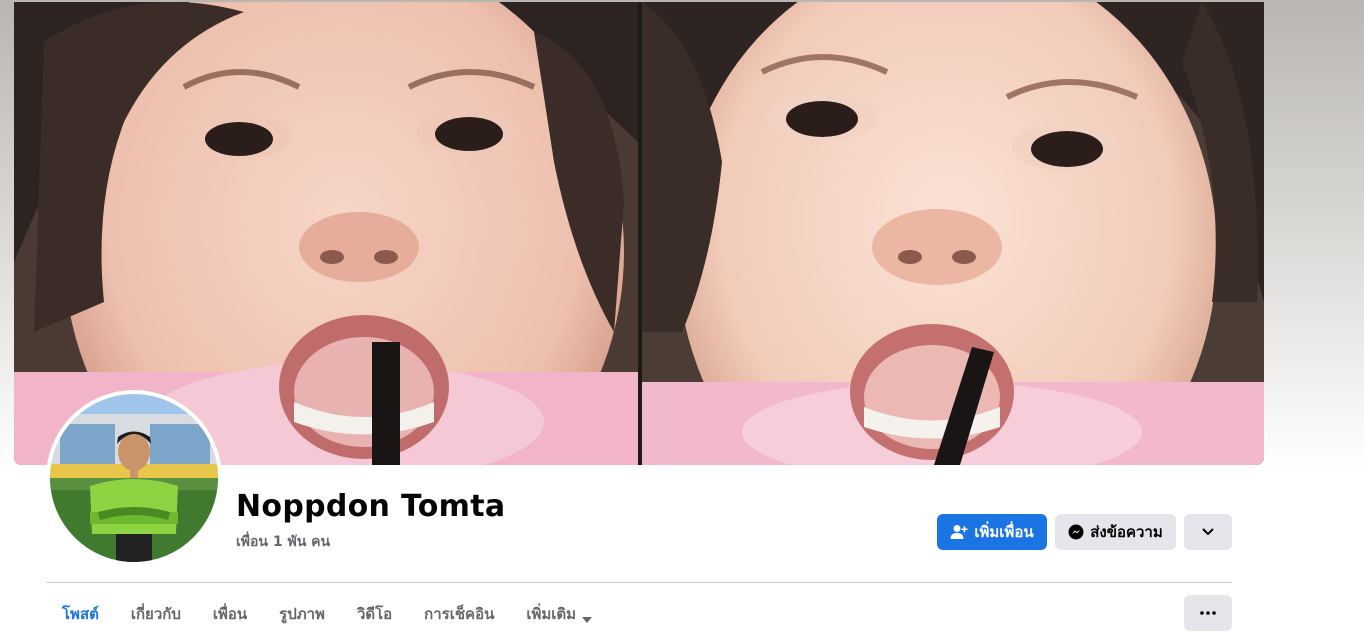  I want to click on tab-posts: โพสต์, so click(80, 613).